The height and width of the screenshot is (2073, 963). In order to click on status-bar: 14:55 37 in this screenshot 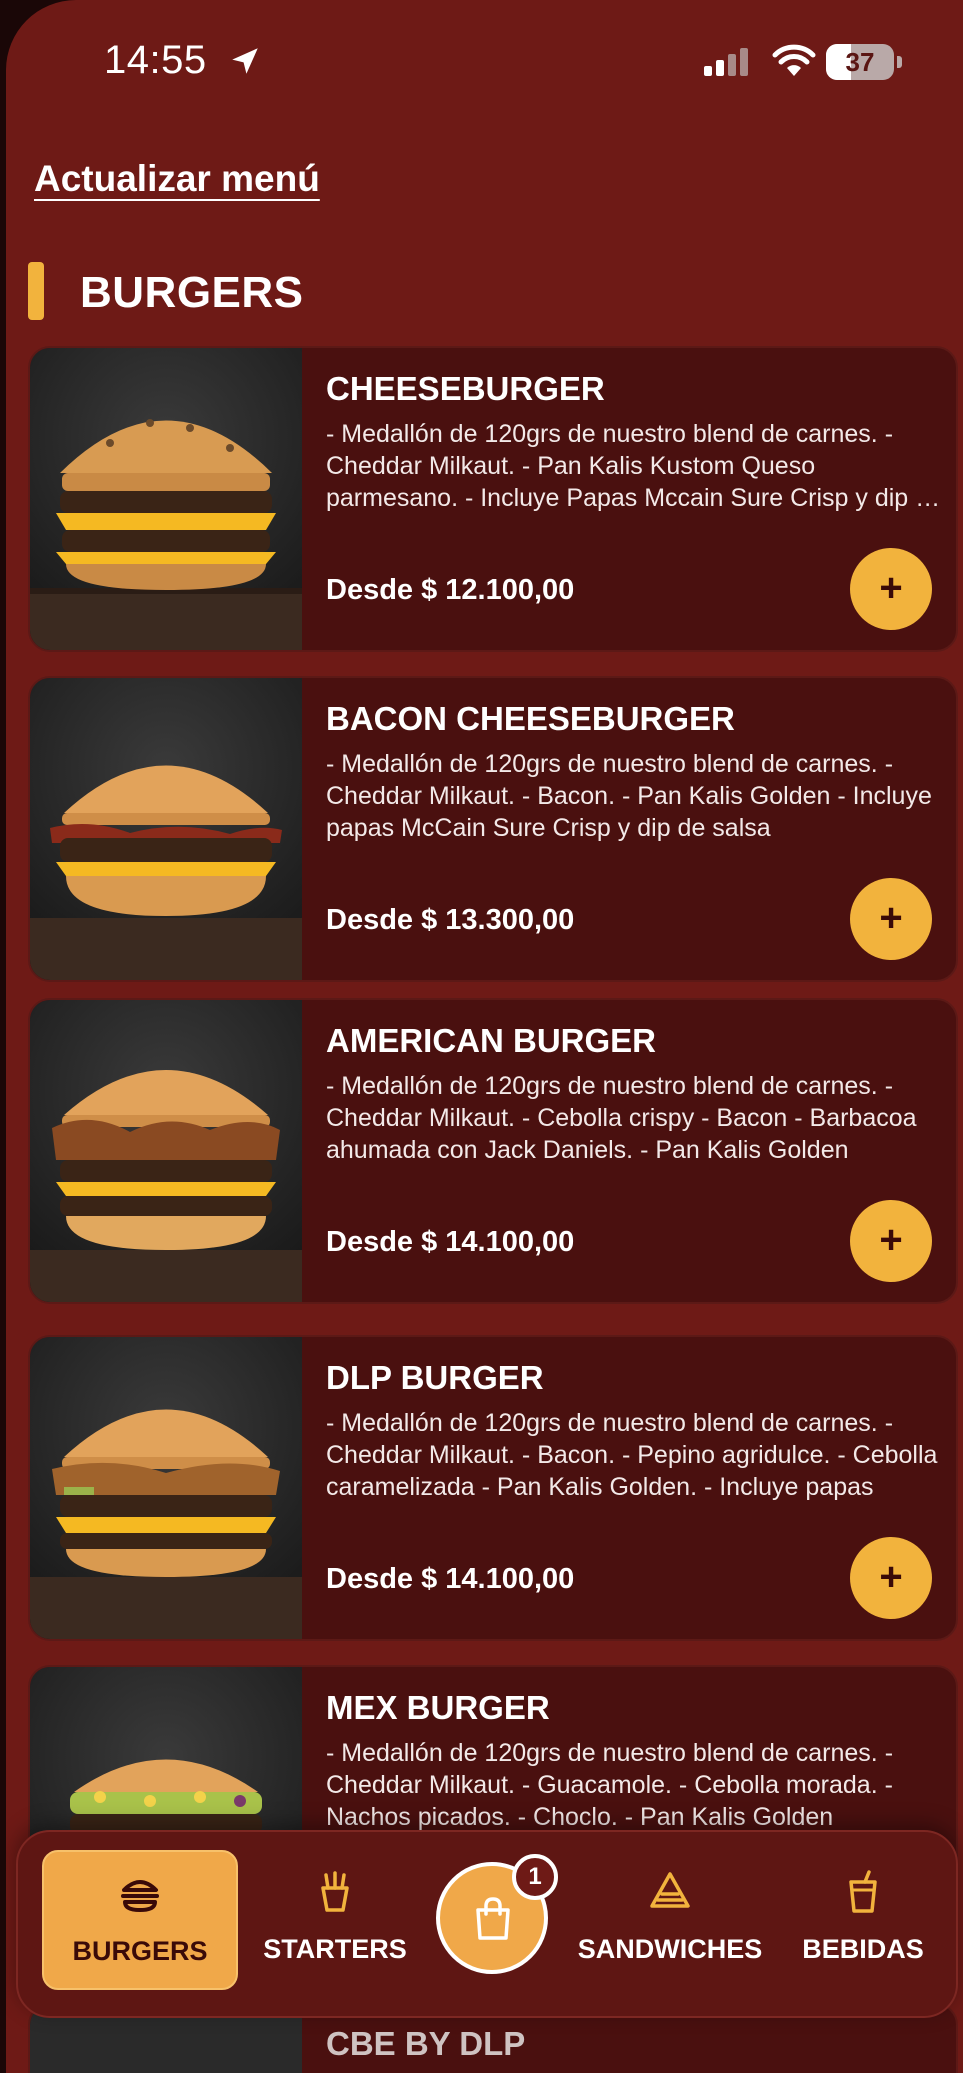, I will do `click(484, 60)`.